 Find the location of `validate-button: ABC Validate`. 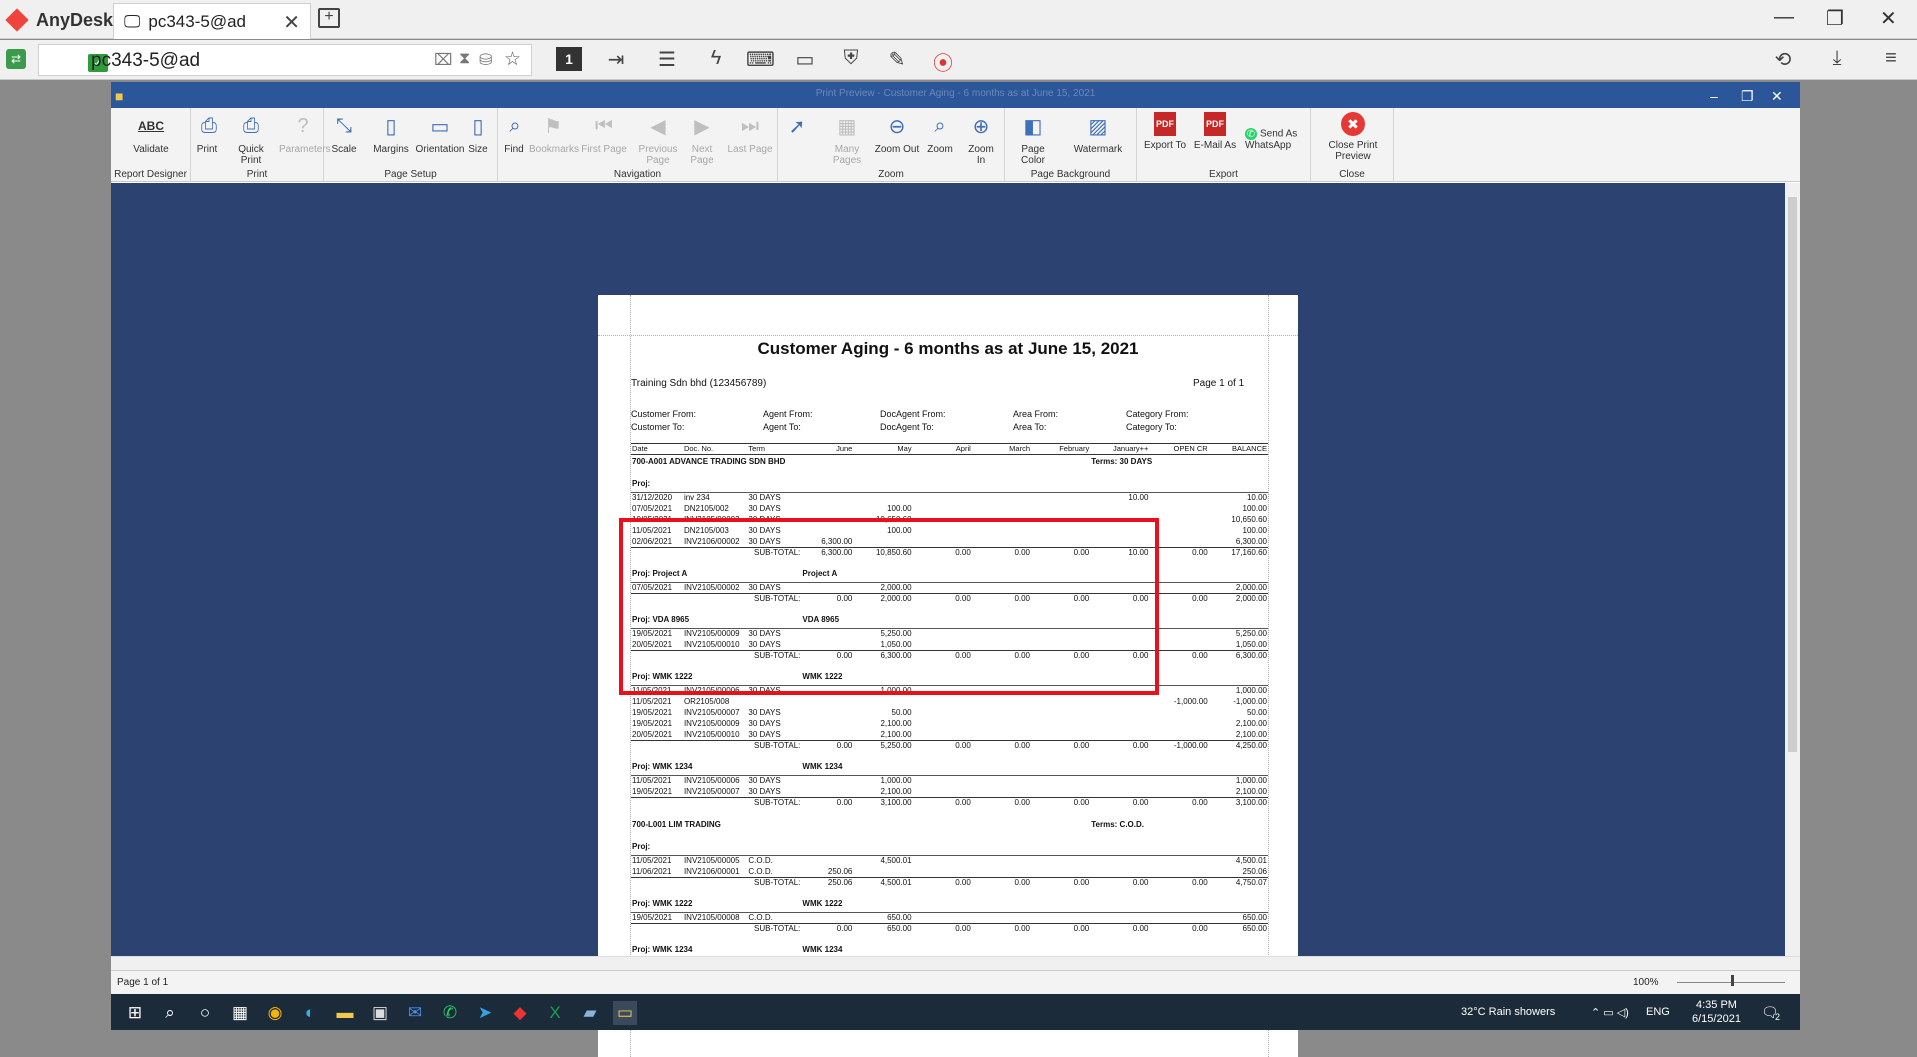

validate-button: ABC Validate is located at coordinates (151, 132).